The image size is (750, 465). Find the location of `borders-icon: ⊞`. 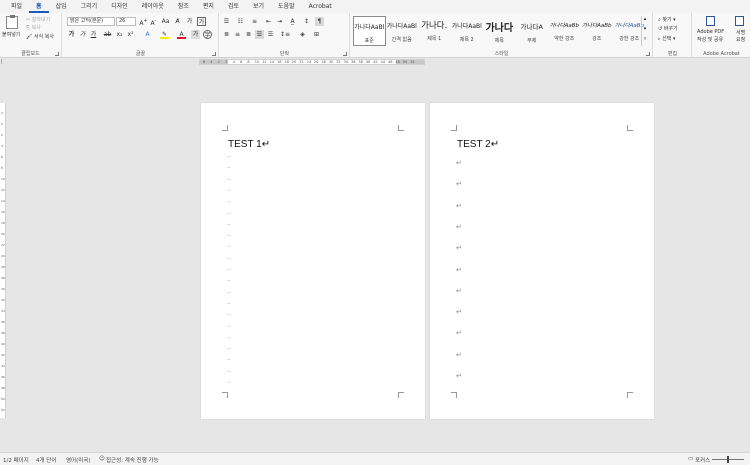

borders-icon: ⊞ is located at coordinates (316, 34).